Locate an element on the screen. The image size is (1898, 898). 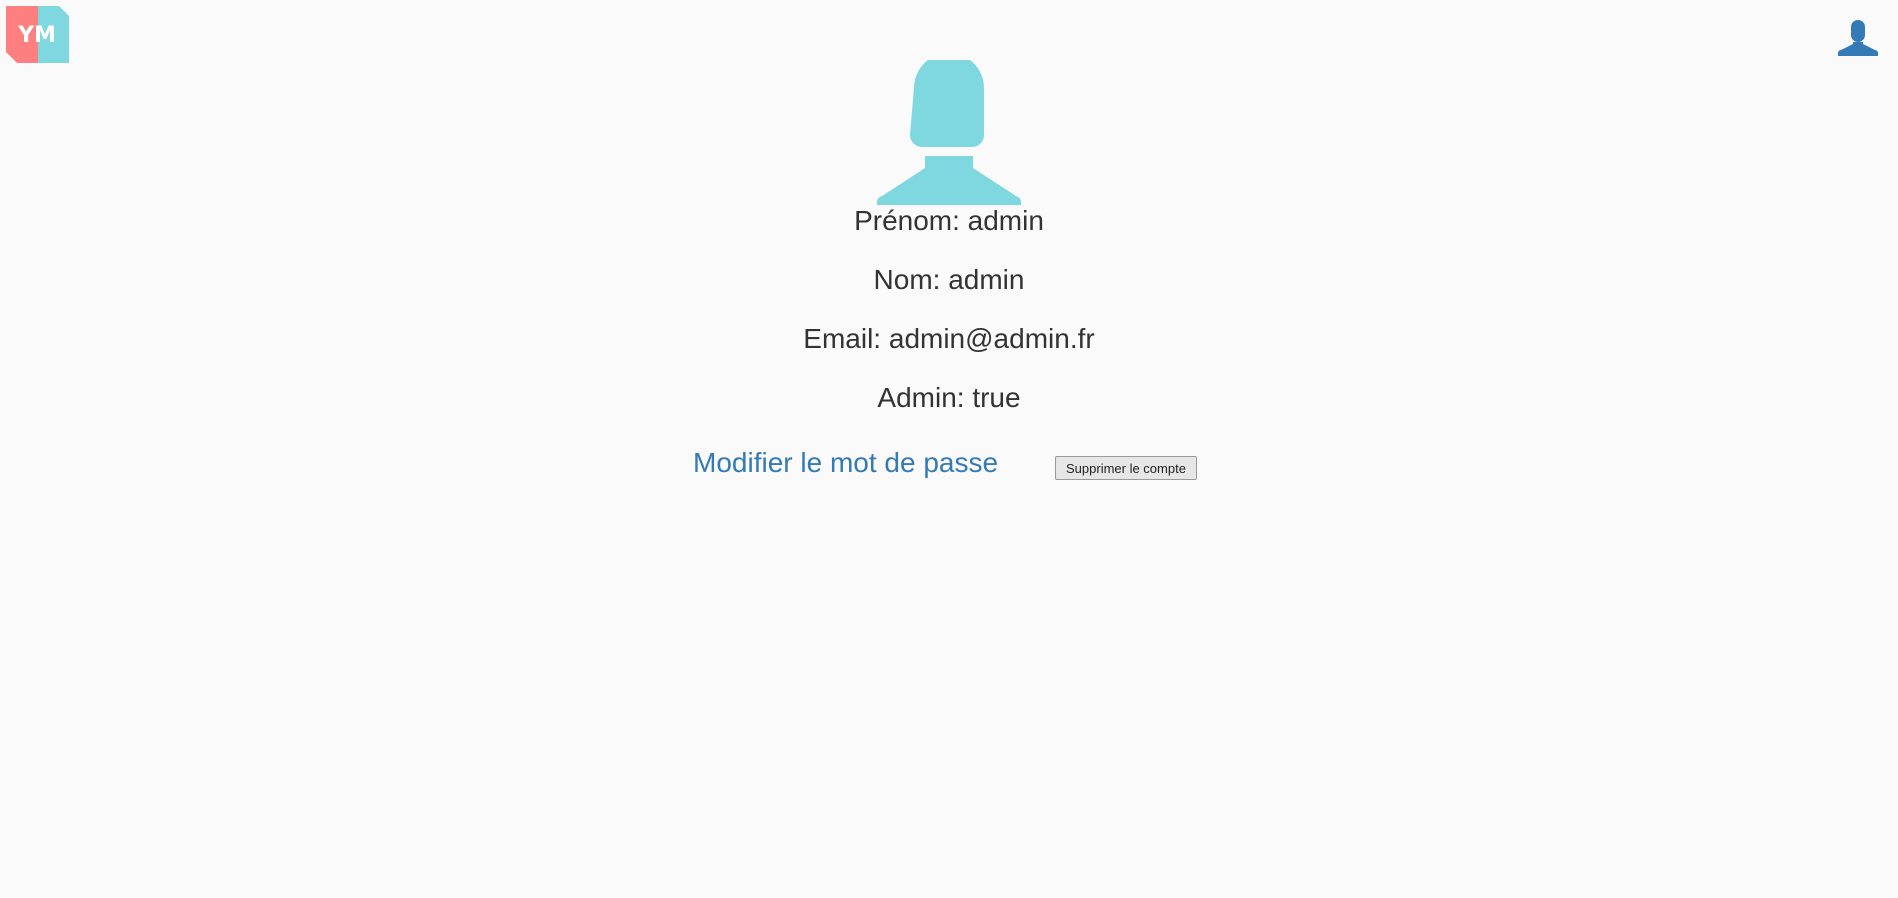
email-field: Email: admin@admin.fr is located at coordinates (949, 338).